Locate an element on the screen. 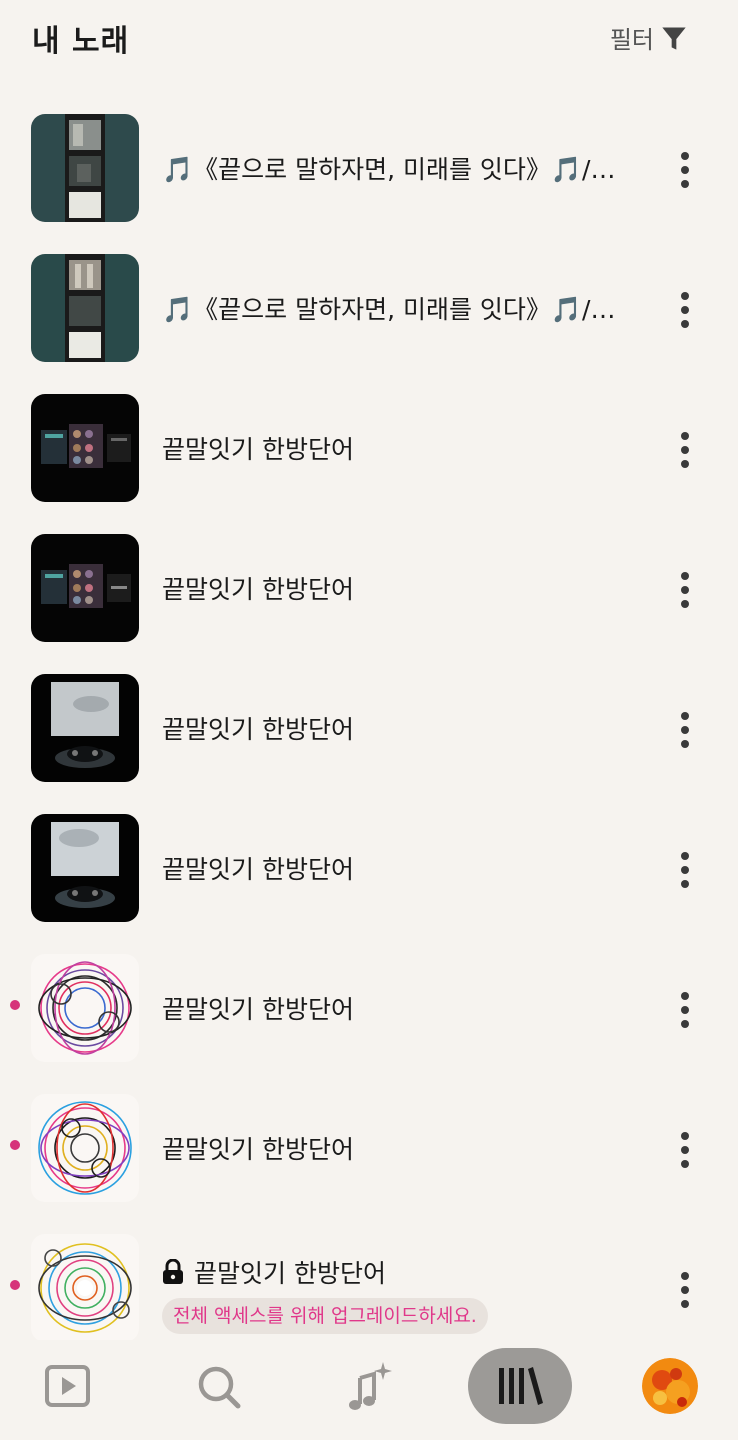 Image resolution: width=738 pixels, height=1440 pixels. filter-button: 필터 is located at coordinates (649, 37).